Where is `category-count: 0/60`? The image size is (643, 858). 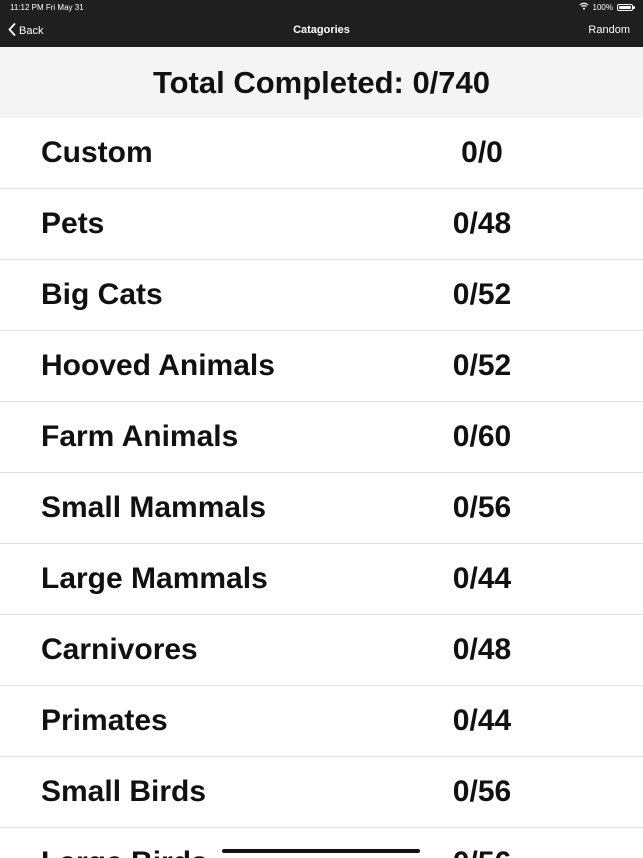 category-count: 0/60 is located at coordinates (482, 436).